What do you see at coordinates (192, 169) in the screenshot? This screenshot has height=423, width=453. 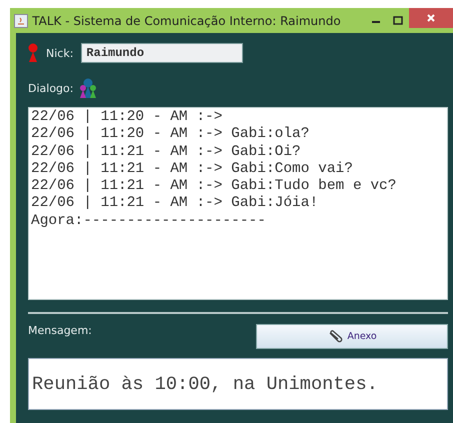 I see `dialog-line: 22/06 | 11:21 - AM :-> Gabi:Como vai?` at bounding box center [192, 169].